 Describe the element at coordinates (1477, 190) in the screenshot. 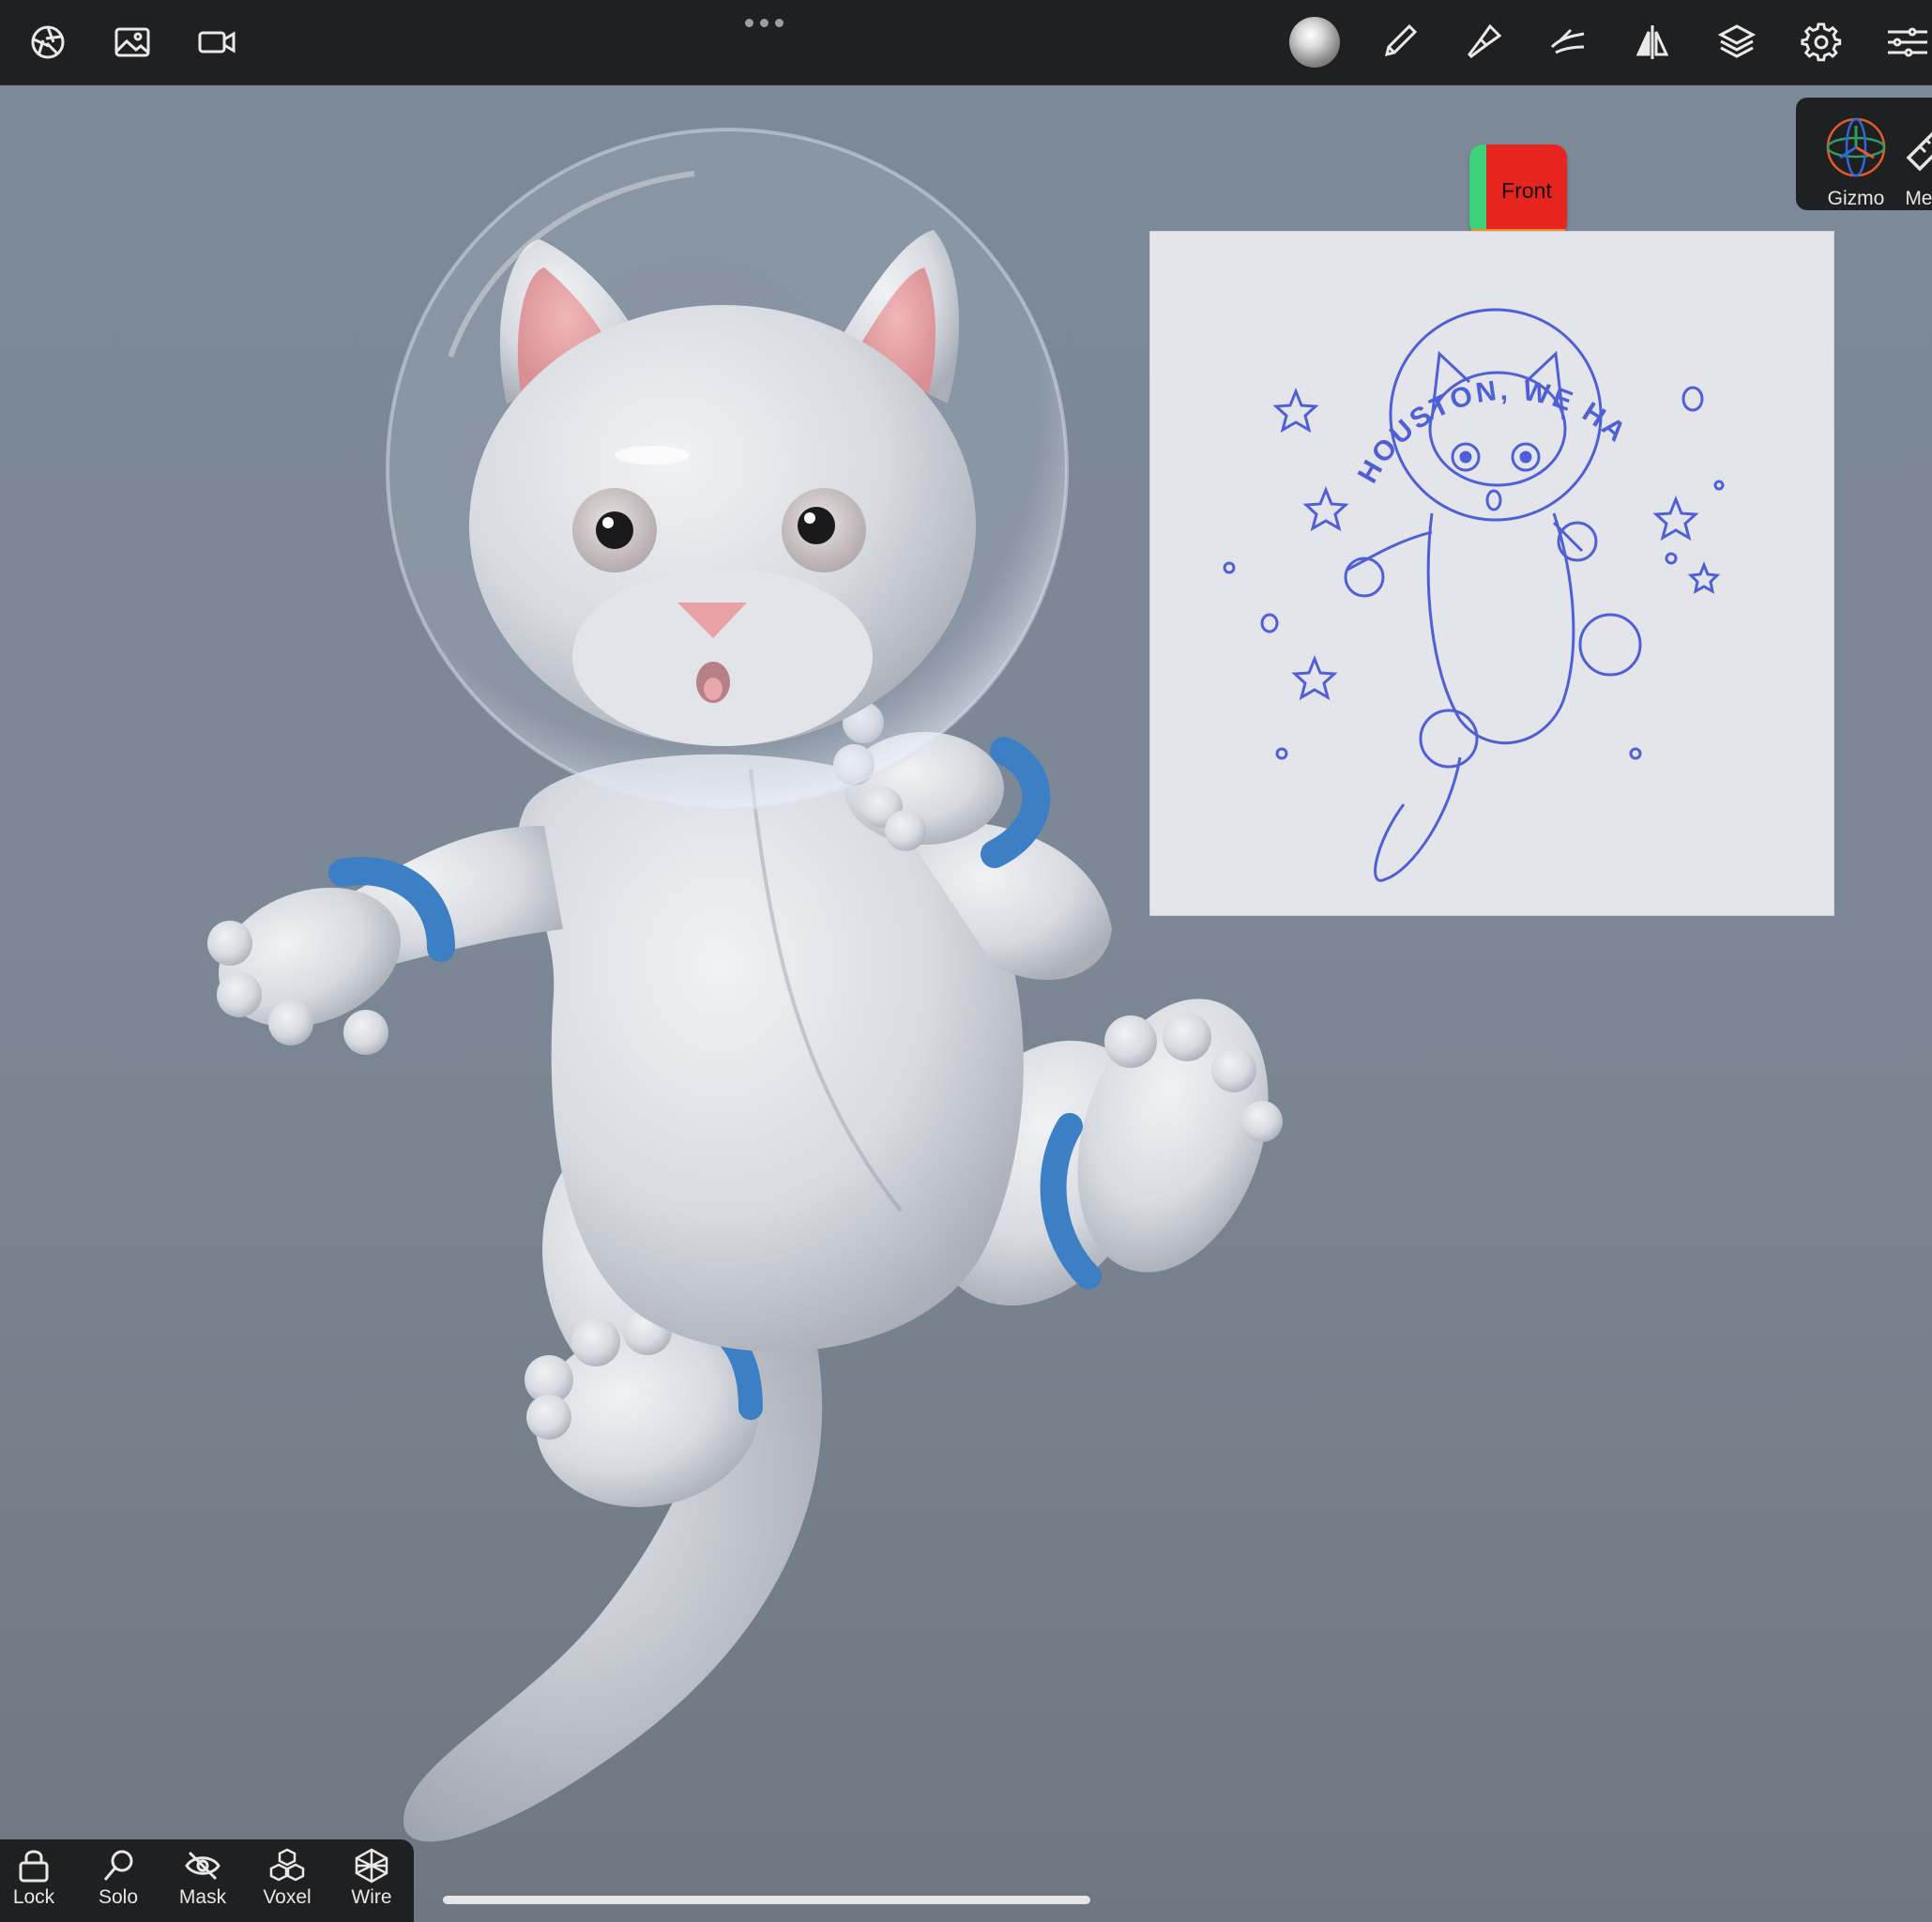

I see `view-cube-side` at that location.